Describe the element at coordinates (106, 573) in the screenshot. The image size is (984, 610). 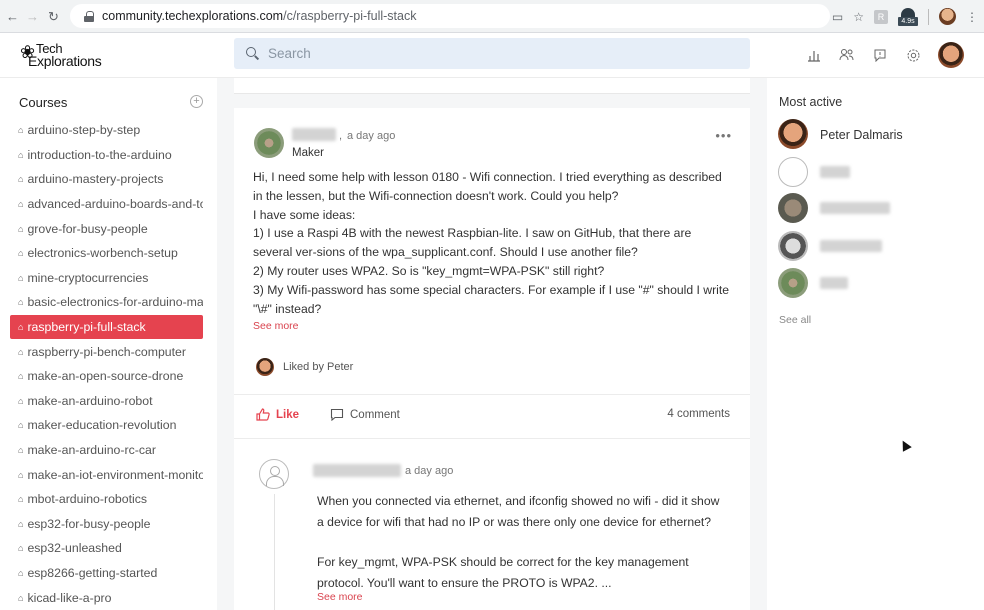
I see `sidebar-item-esp8266-getting-started: ⌂ esp8266-getting-started` at that location.